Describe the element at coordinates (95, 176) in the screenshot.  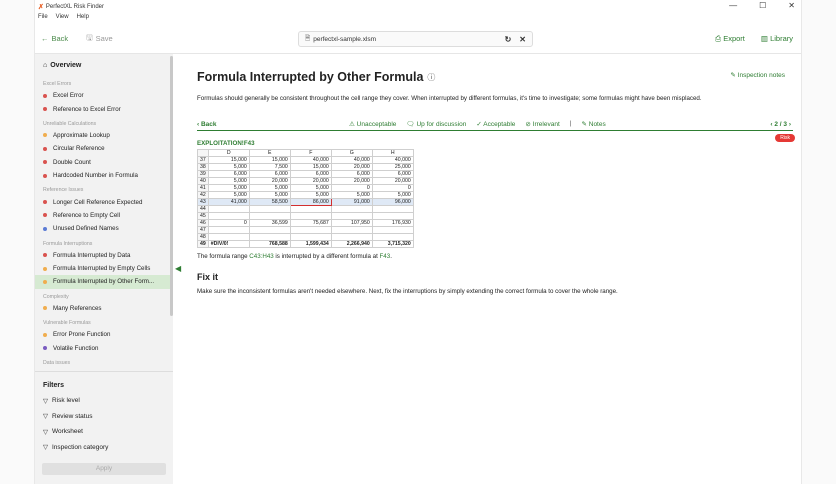
I see `sidebar-item-label: Hardcoded Number in Formula` at that location.